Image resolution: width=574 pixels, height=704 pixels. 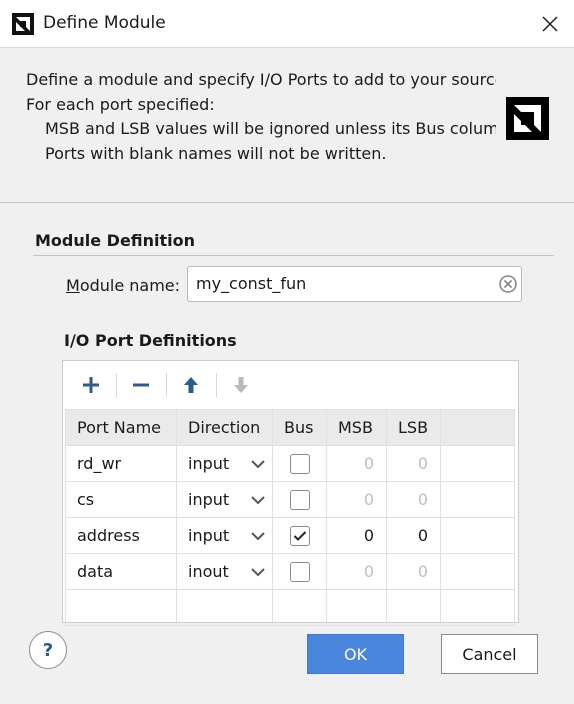 What do you see at coordinates (130, 285) in the screenshot?
I see `module-name-label-text: odule name:` at bounding box center [130, 285].